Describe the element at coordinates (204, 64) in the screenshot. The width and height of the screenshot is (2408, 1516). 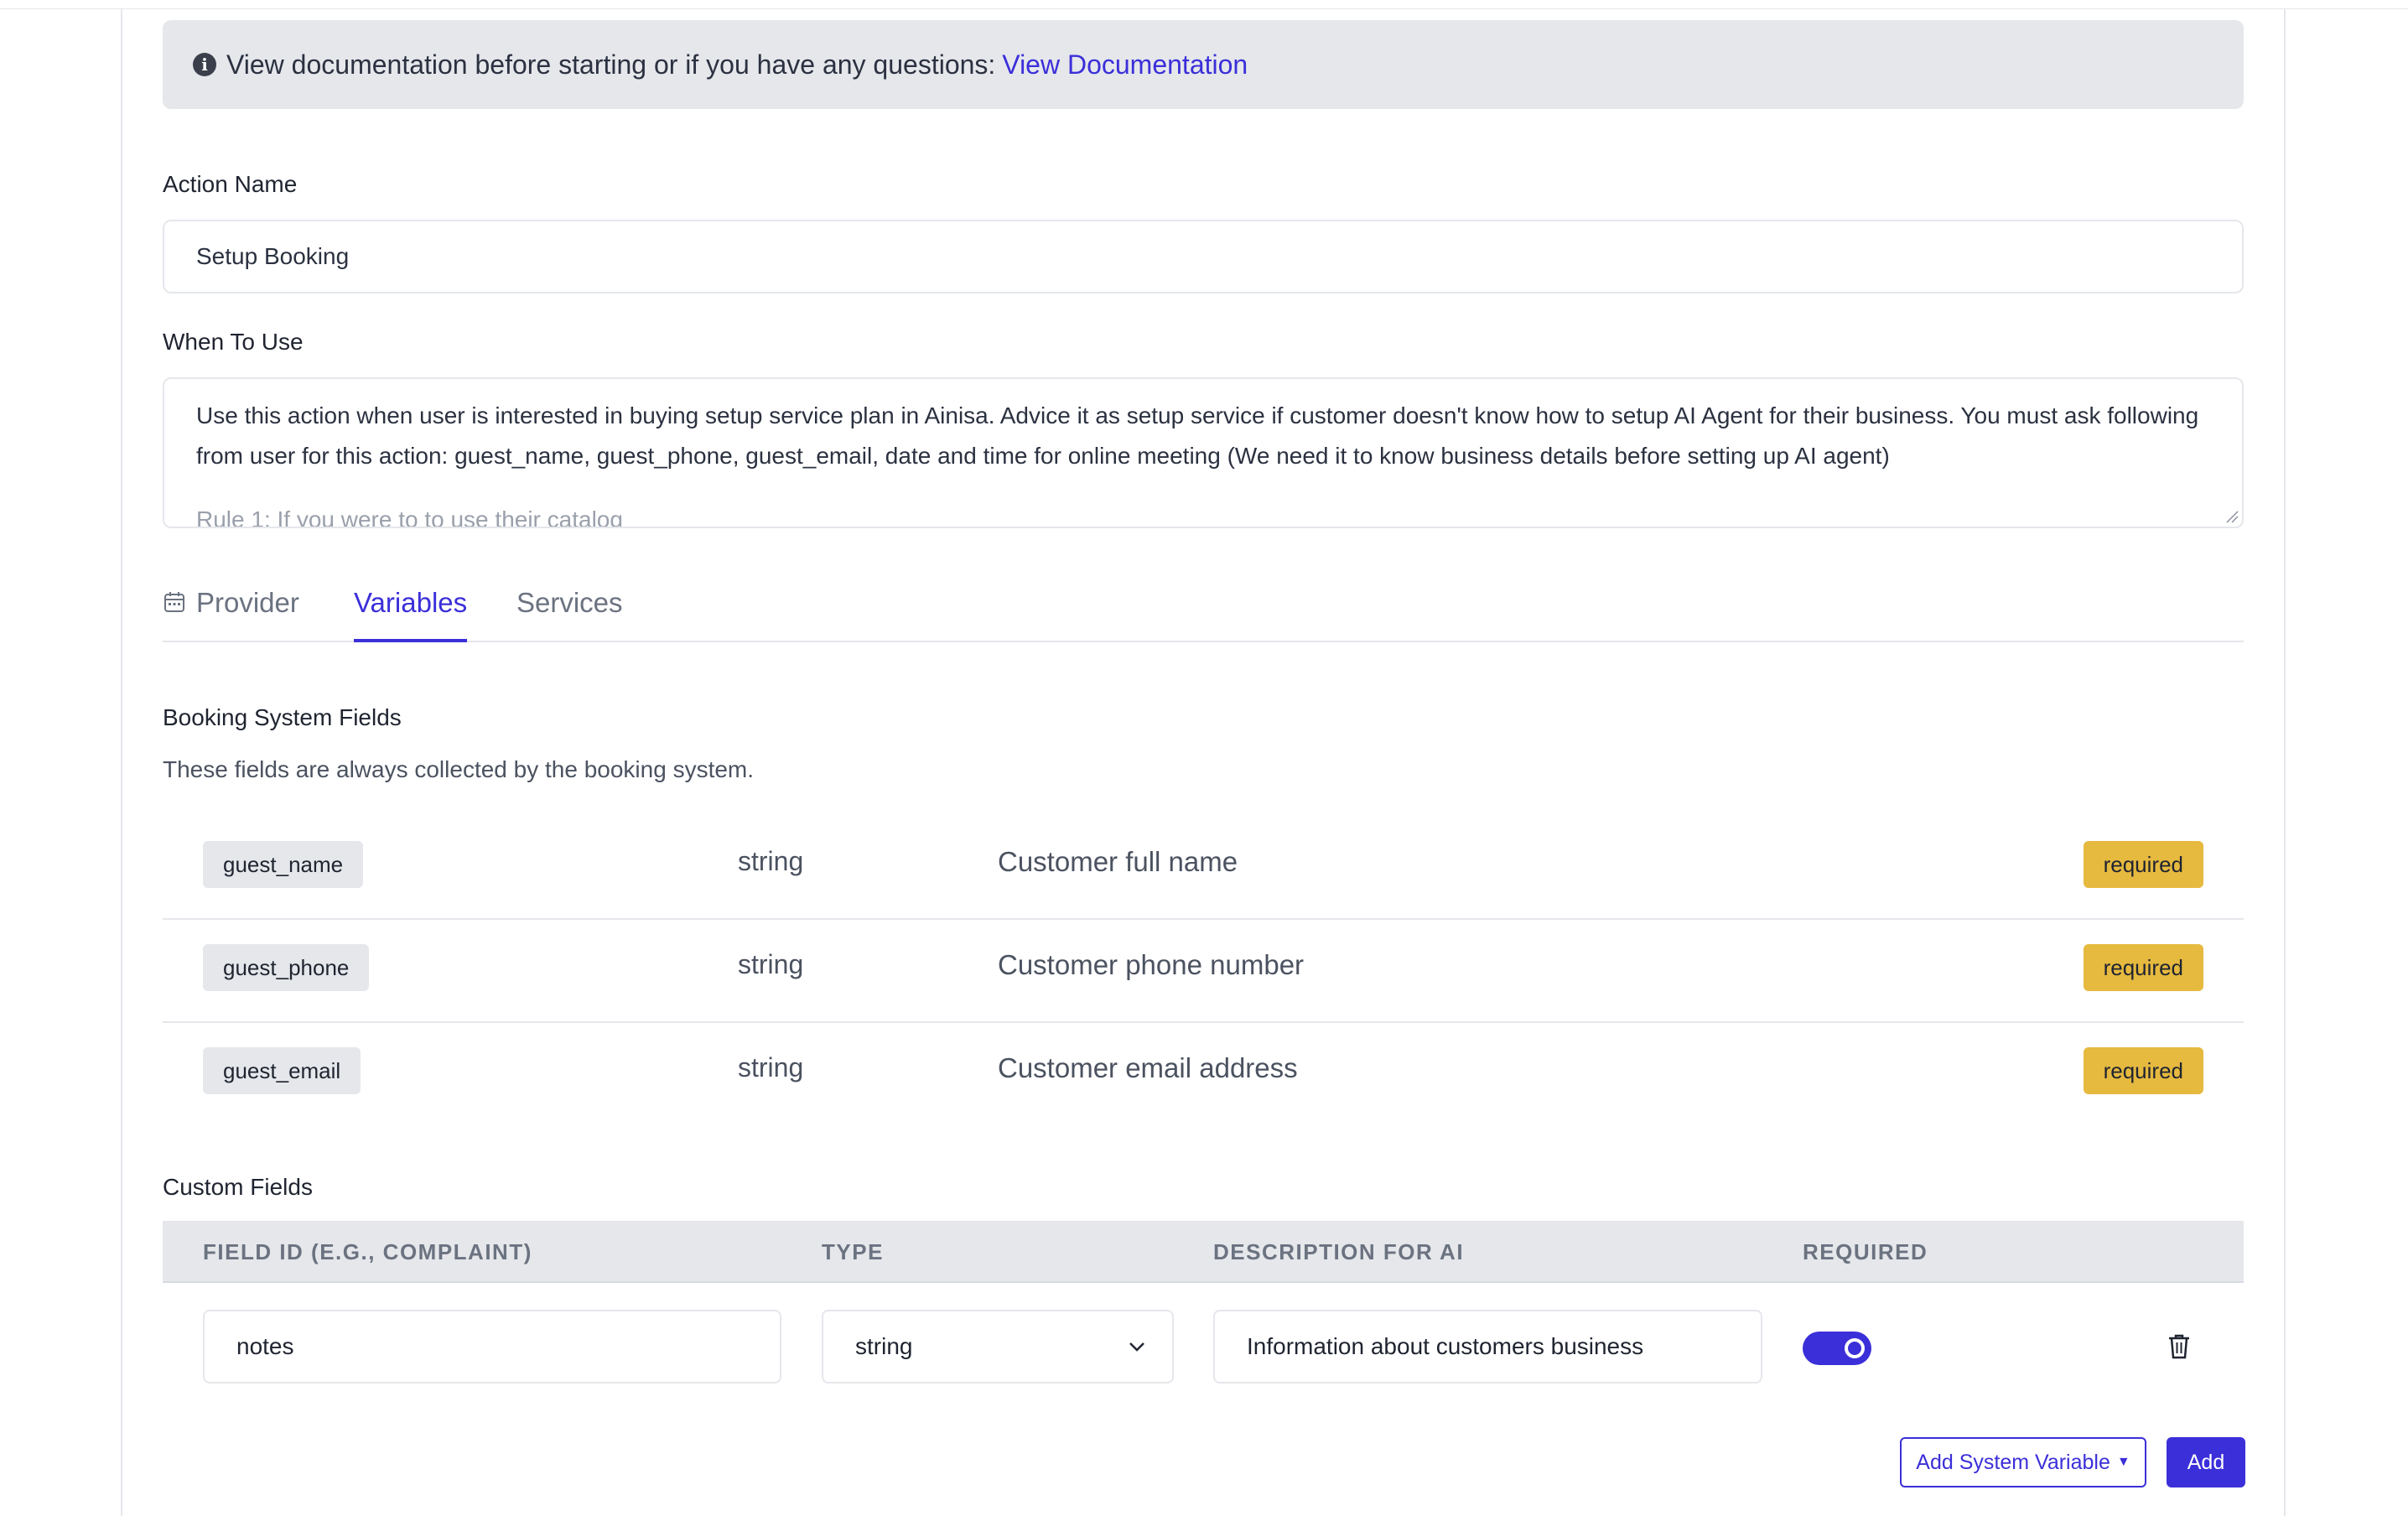
I see `info-icon: i` at that location.